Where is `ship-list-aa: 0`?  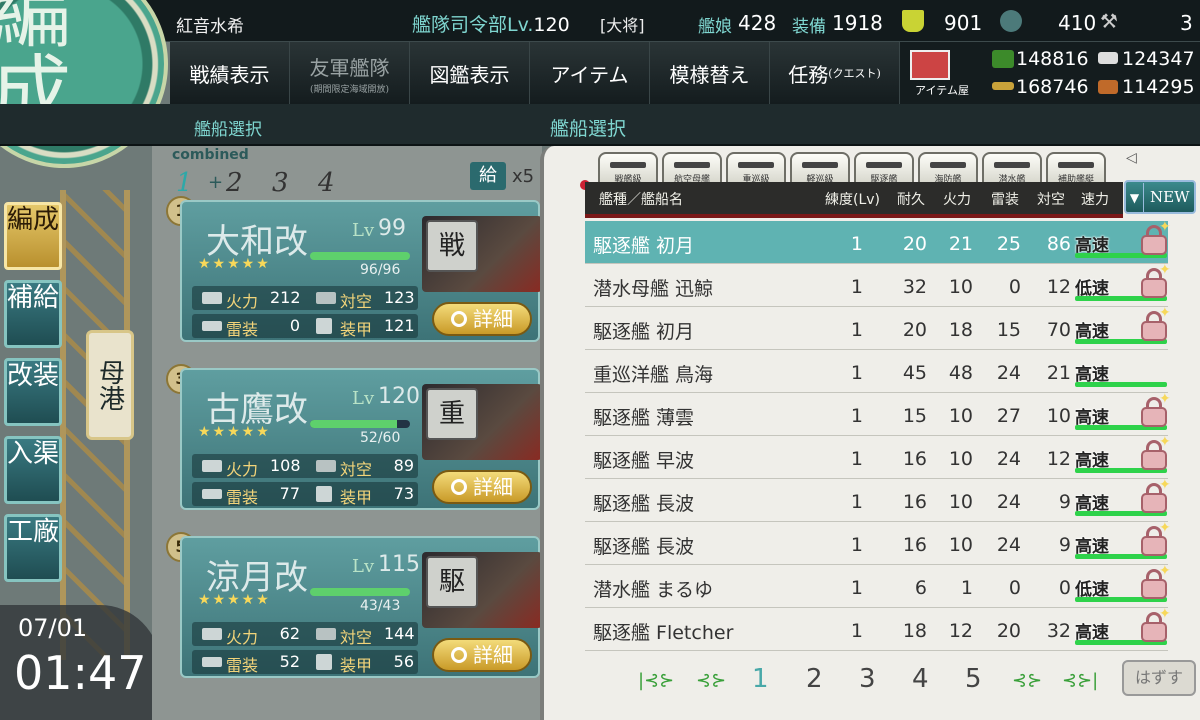
ship-list-aa: 0 is located at coordinates (1064, 588).